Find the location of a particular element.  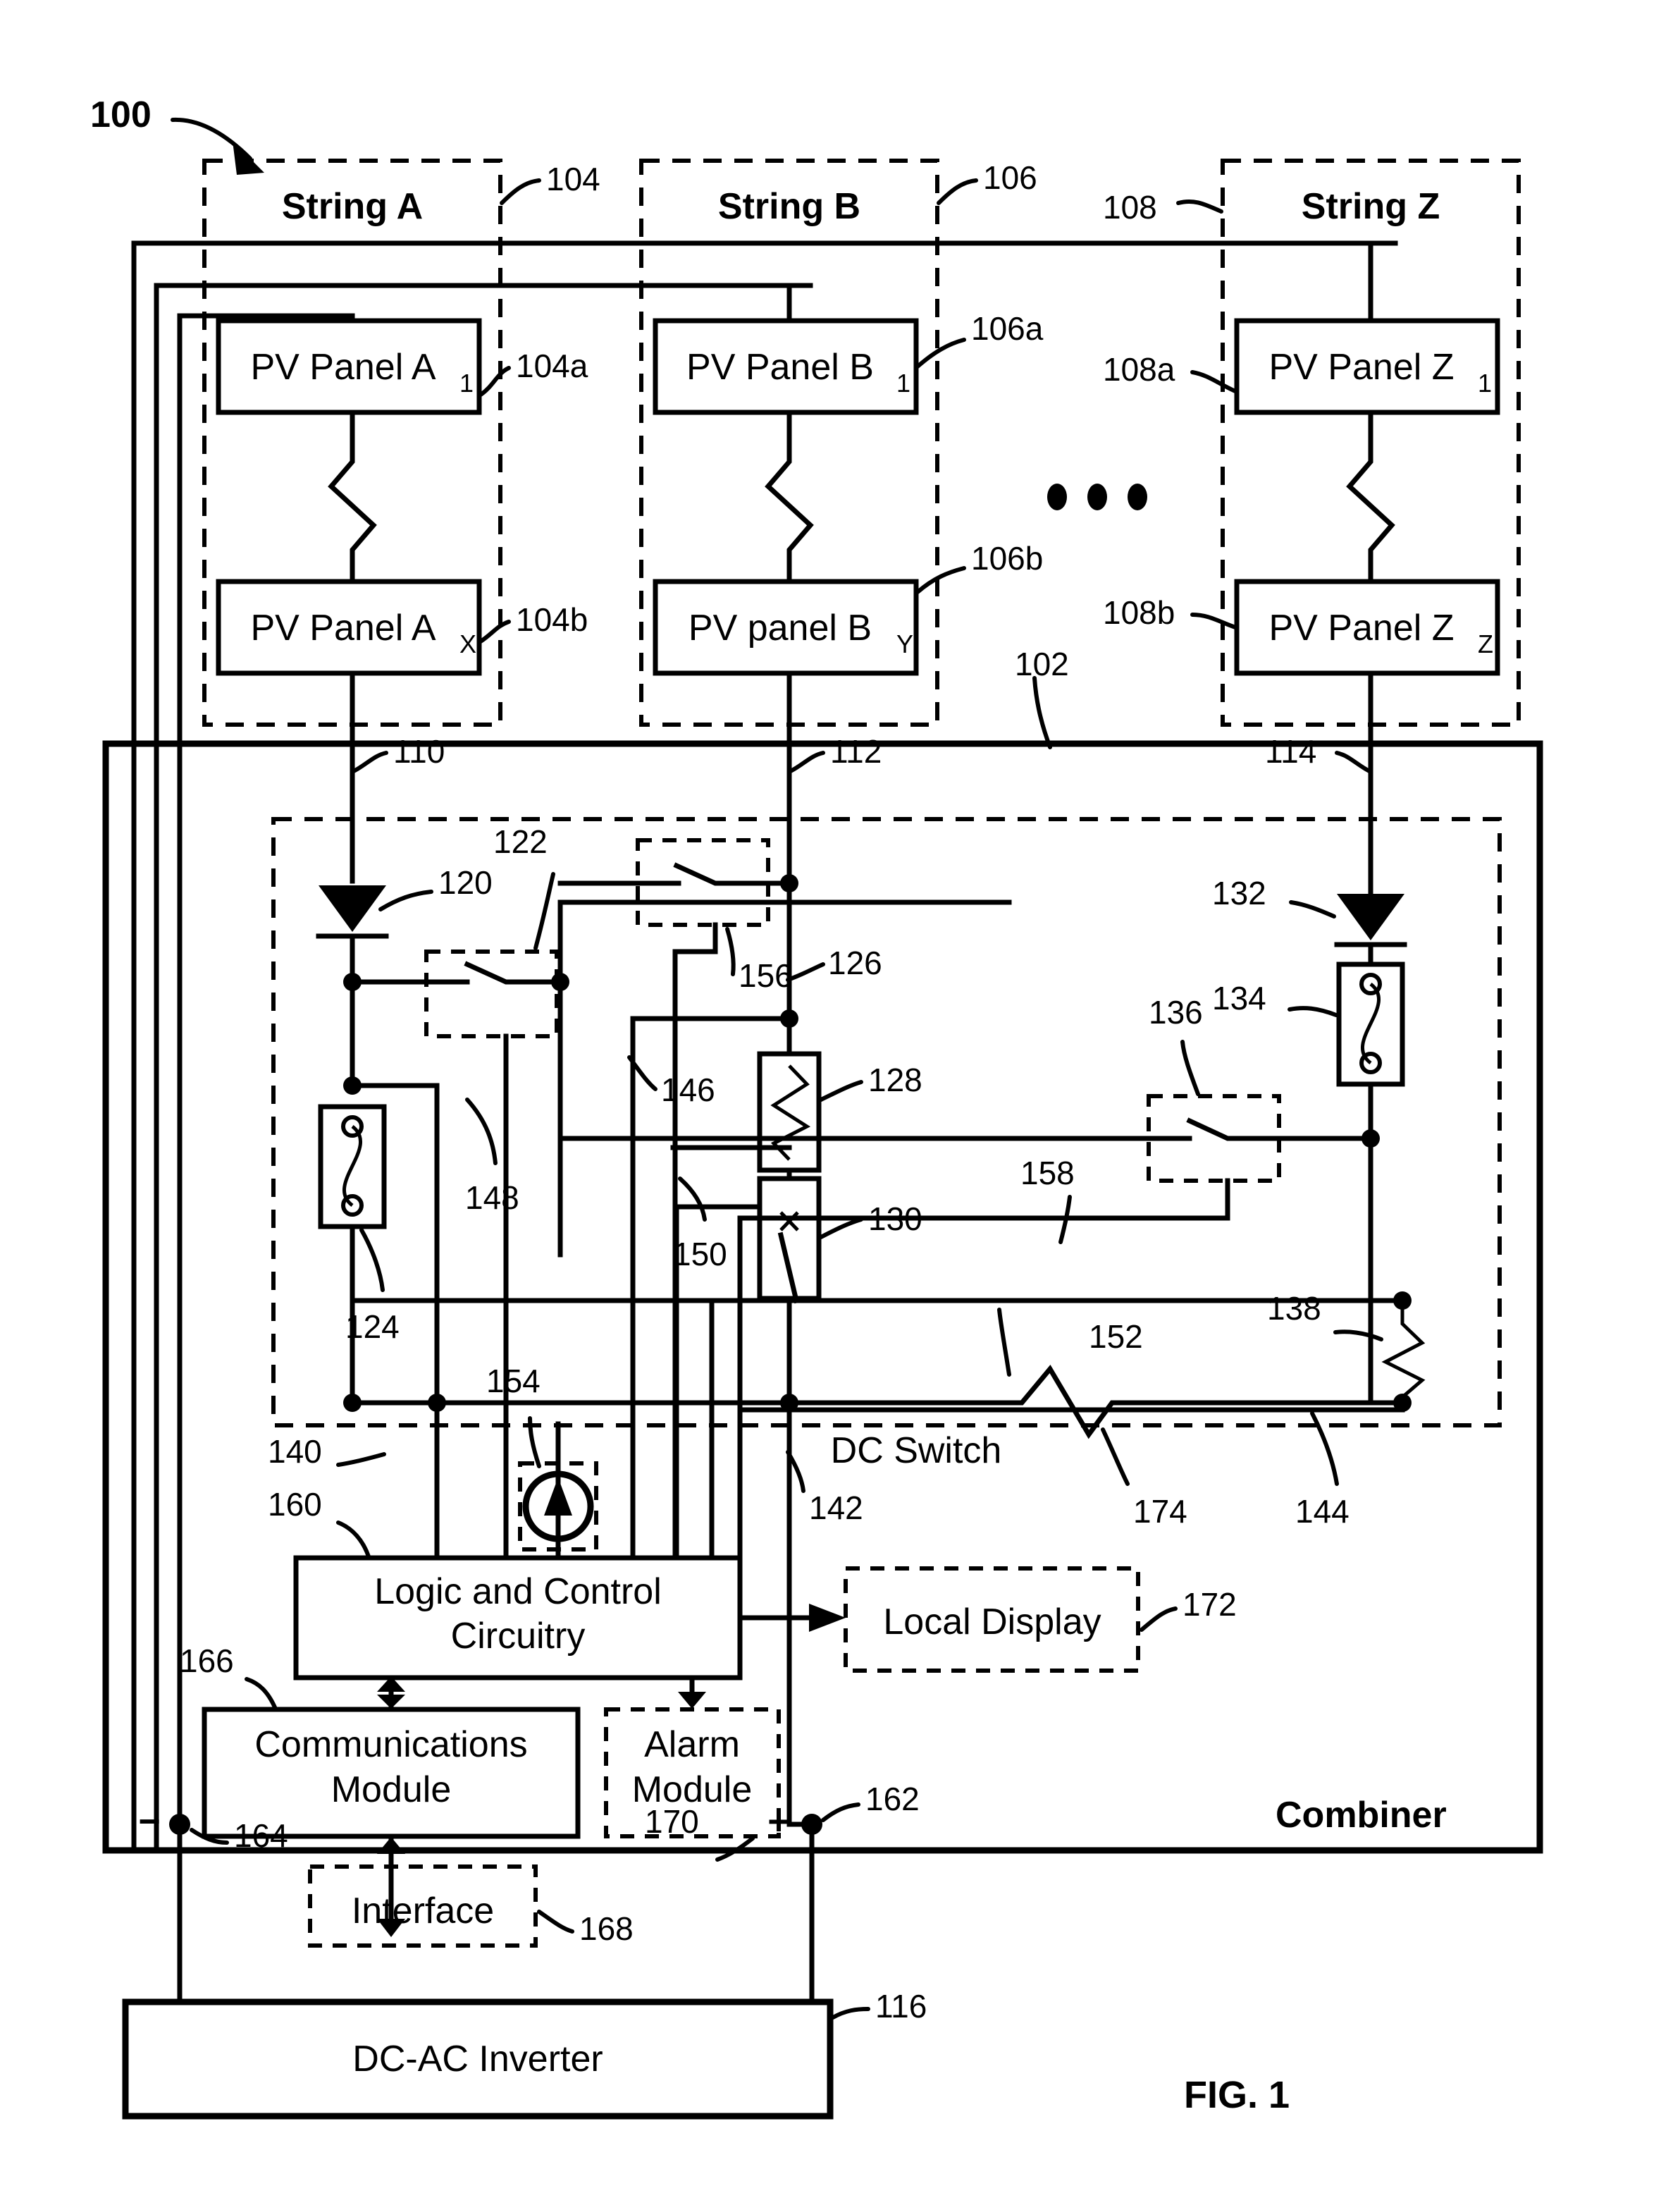

string-b-break is located at coordinates (790, 497).